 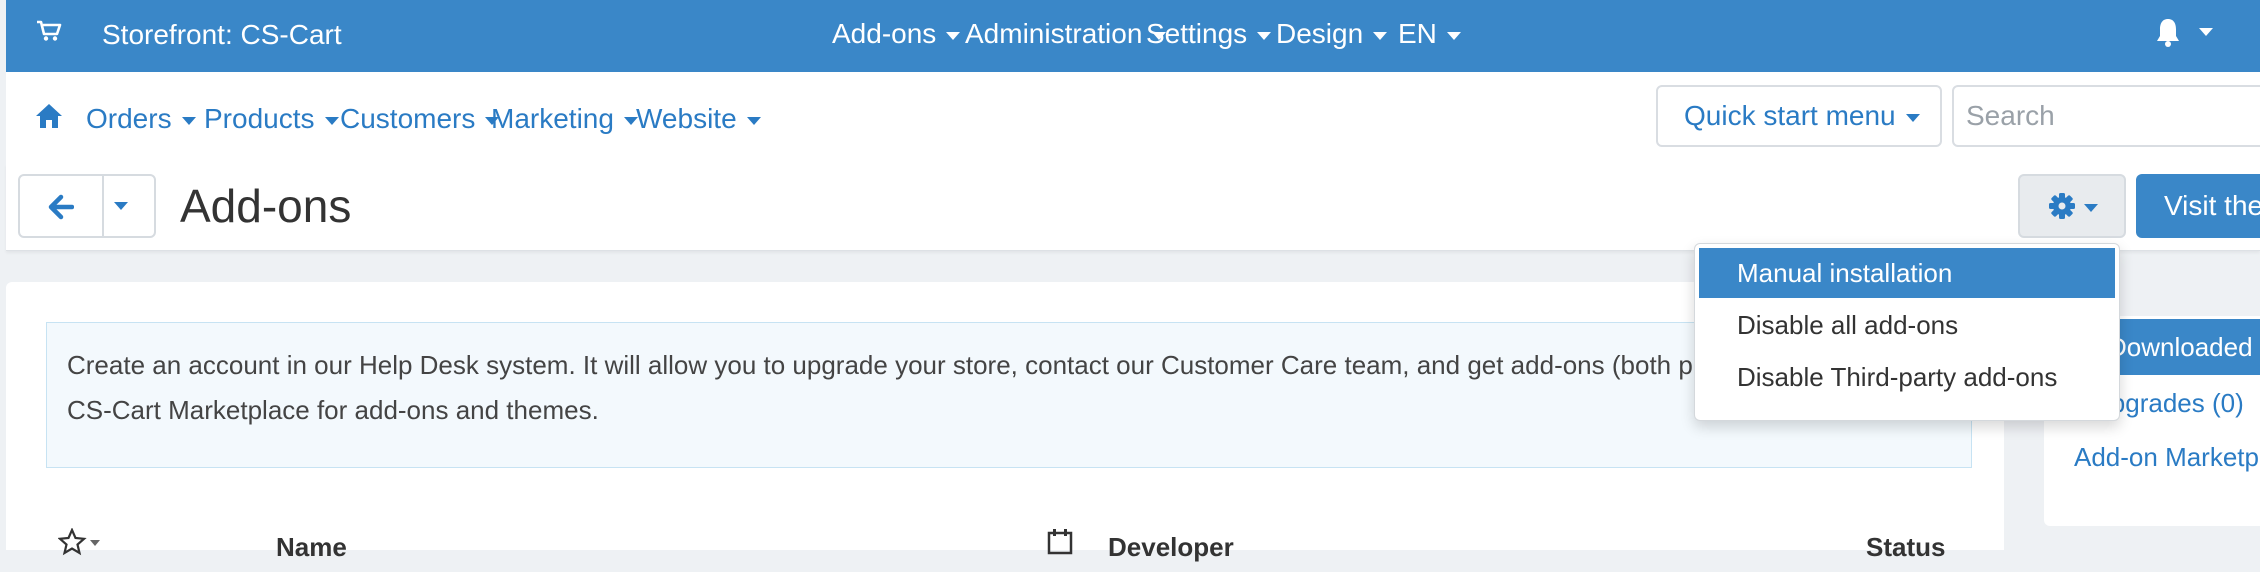 What do you see at coordinates (2185, 33) in the screenshot?
I see `bell-icon` at bounding box center [2185, 33].